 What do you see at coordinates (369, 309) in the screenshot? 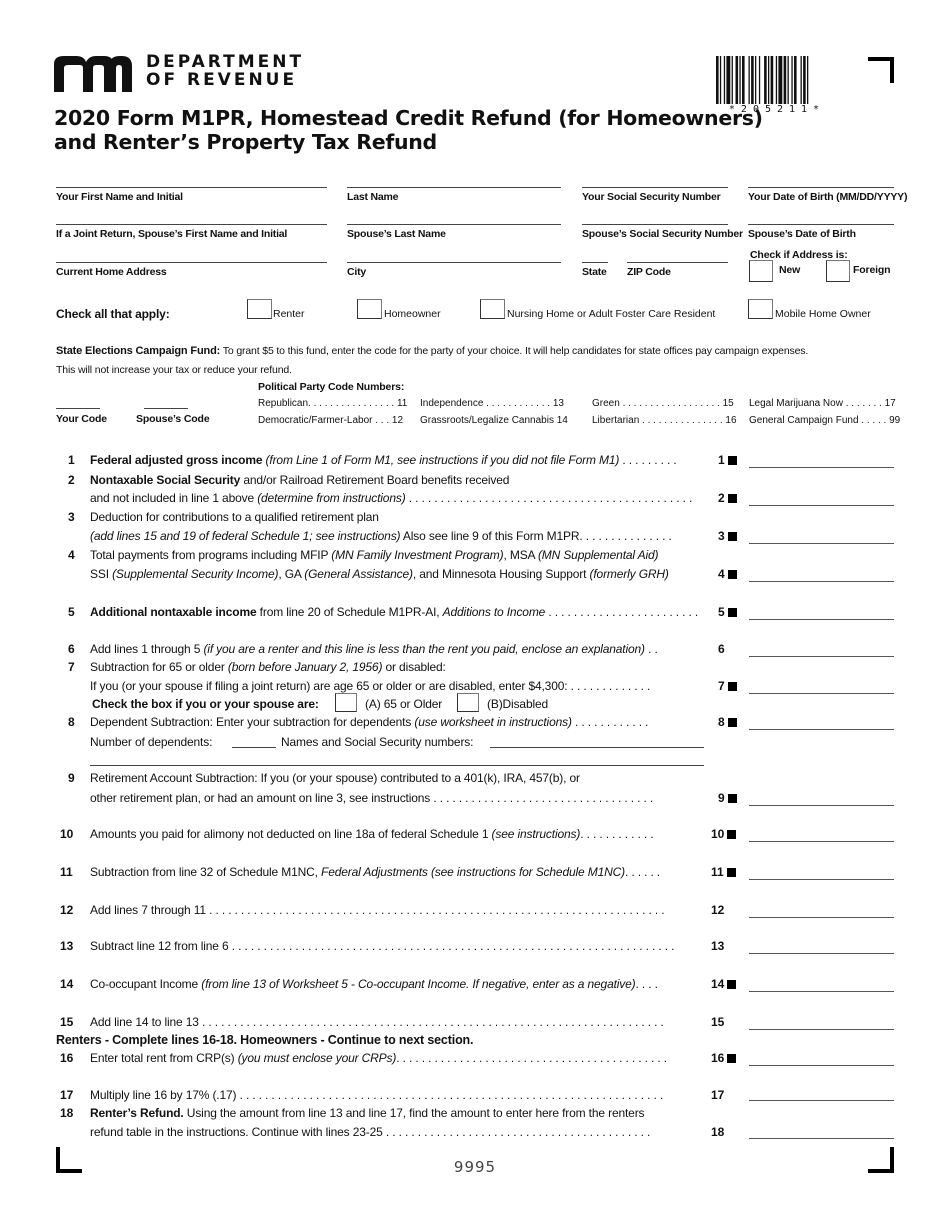
I see `homeowner-checkbox` at bounding box center [369, 309].